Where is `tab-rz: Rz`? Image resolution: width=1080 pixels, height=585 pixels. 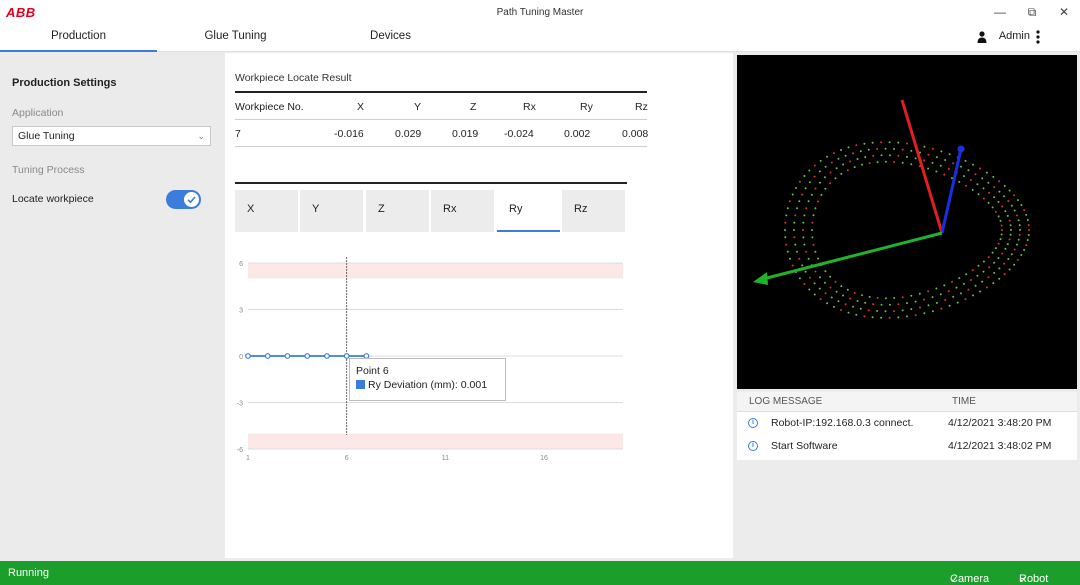
tab-rz: Rz is located at coordinates (593, 211).